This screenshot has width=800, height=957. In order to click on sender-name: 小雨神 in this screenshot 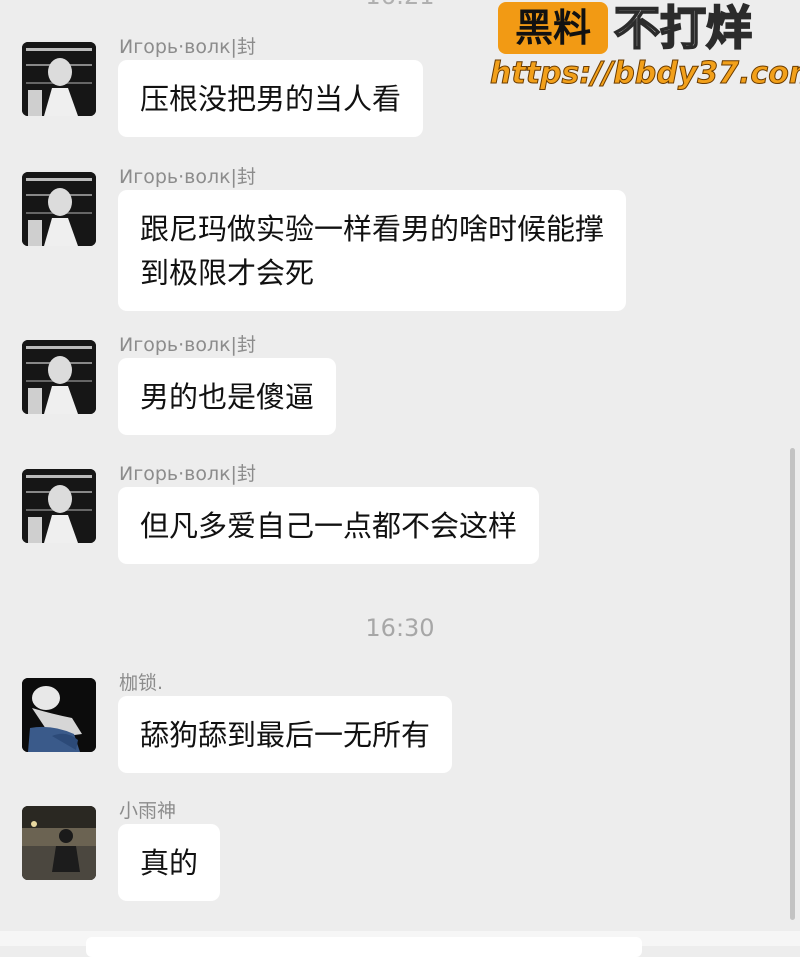, I will do `click(148, 811)`.